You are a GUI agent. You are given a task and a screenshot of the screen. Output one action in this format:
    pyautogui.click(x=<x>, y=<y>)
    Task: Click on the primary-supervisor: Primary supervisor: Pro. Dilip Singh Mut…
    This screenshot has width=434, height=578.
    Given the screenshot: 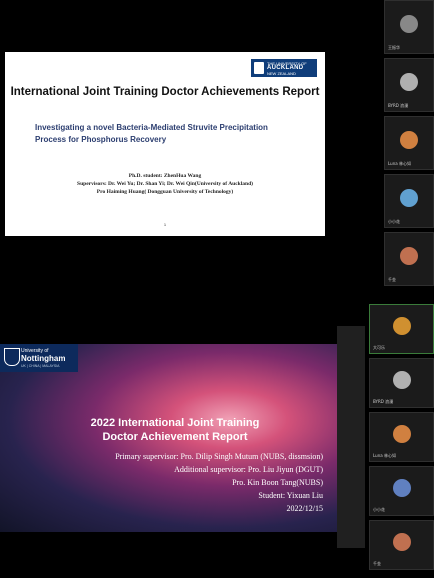 What is the action you would take?
    pyautogui.click(x=219, y=456)
    